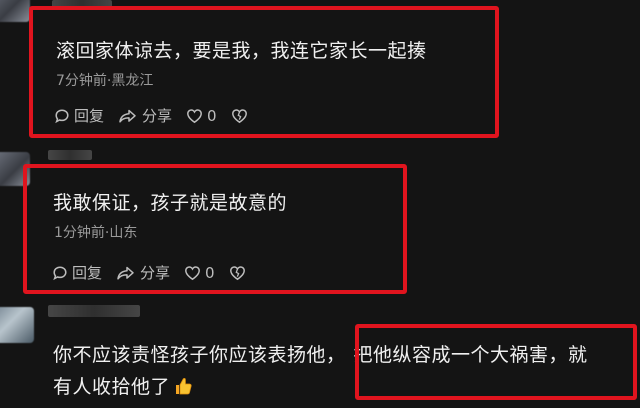 The width and height of the screenshot is (640, 408). I want to click on comment-text-line2-text: 有人收拾他了, so click(112, 387).